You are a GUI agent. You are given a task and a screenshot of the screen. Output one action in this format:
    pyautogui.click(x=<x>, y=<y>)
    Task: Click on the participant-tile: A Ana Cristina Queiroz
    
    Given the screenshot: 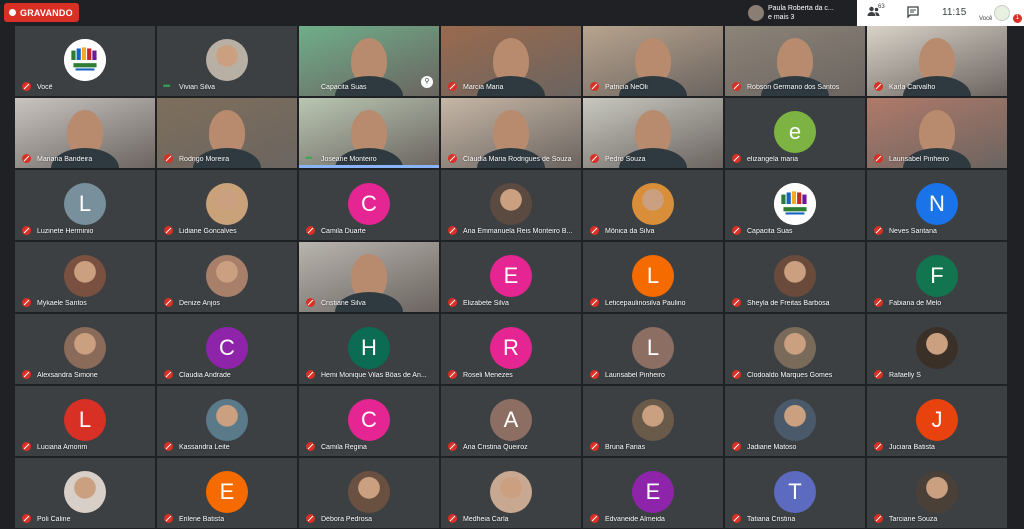 What is the action you would take?
    pyautogui.click(x=511, y=421)
    